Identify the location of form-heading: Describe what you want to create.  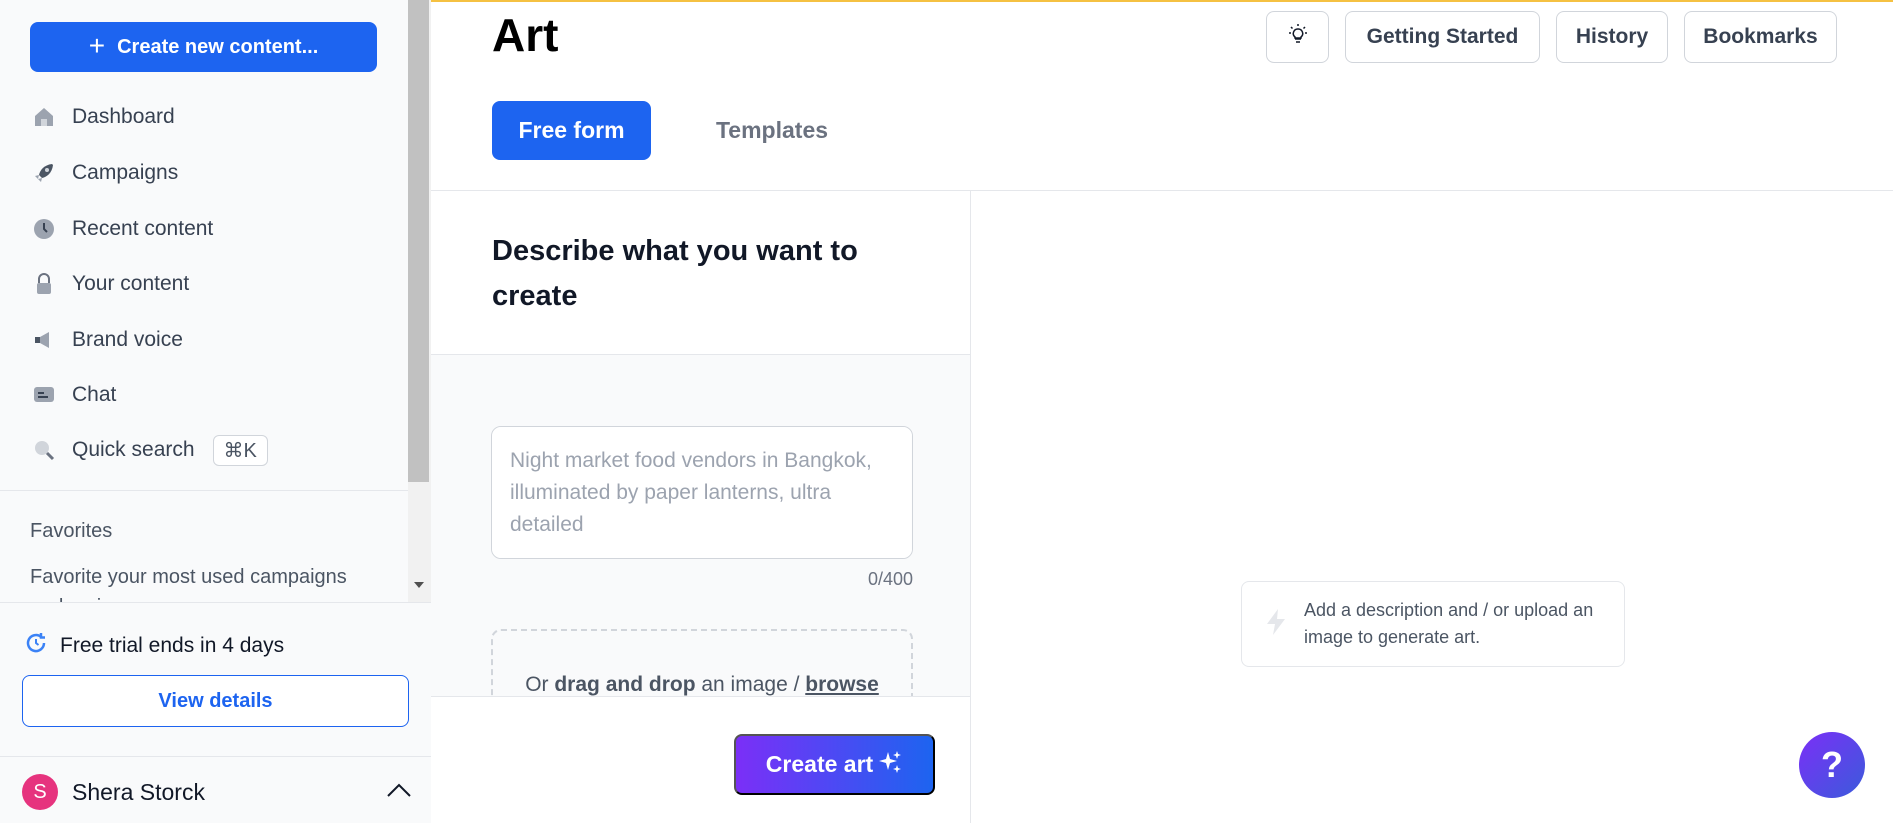
(675, 273).